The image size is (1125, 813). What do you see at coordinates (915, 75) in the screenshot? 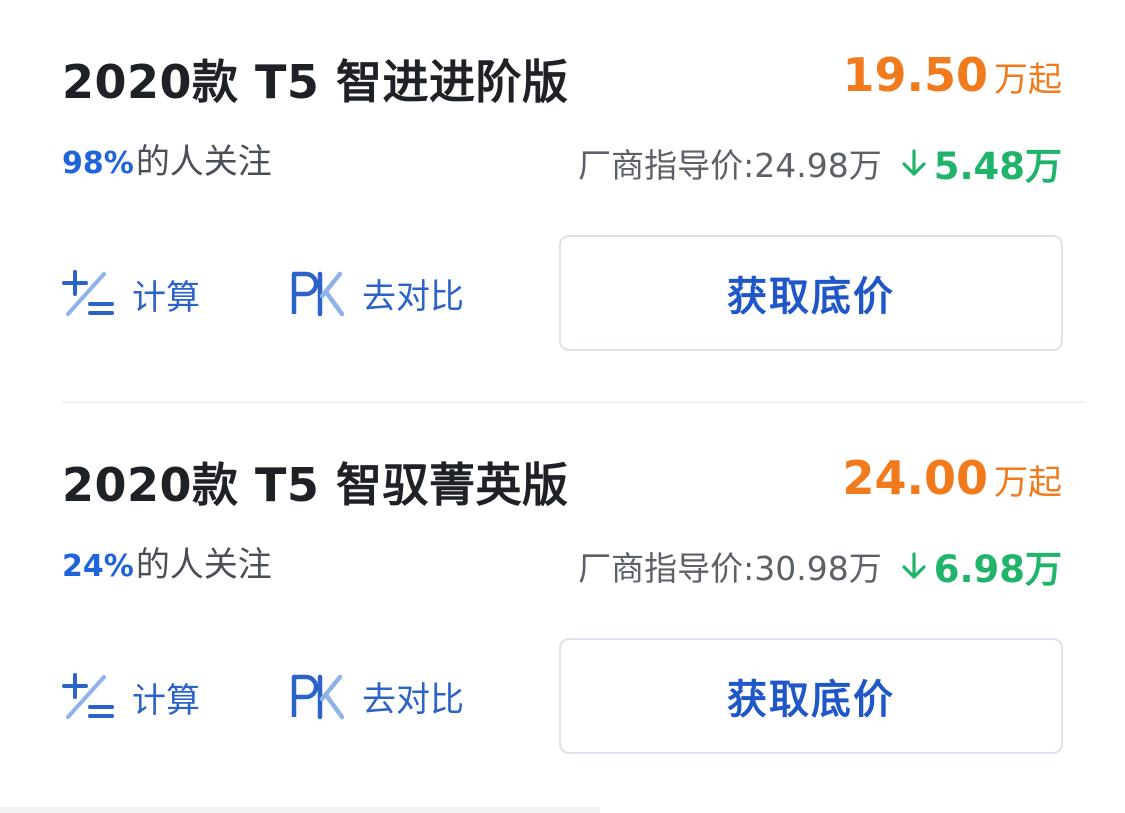
I see `price-value: 19.50` at bounding box center [915, 75].